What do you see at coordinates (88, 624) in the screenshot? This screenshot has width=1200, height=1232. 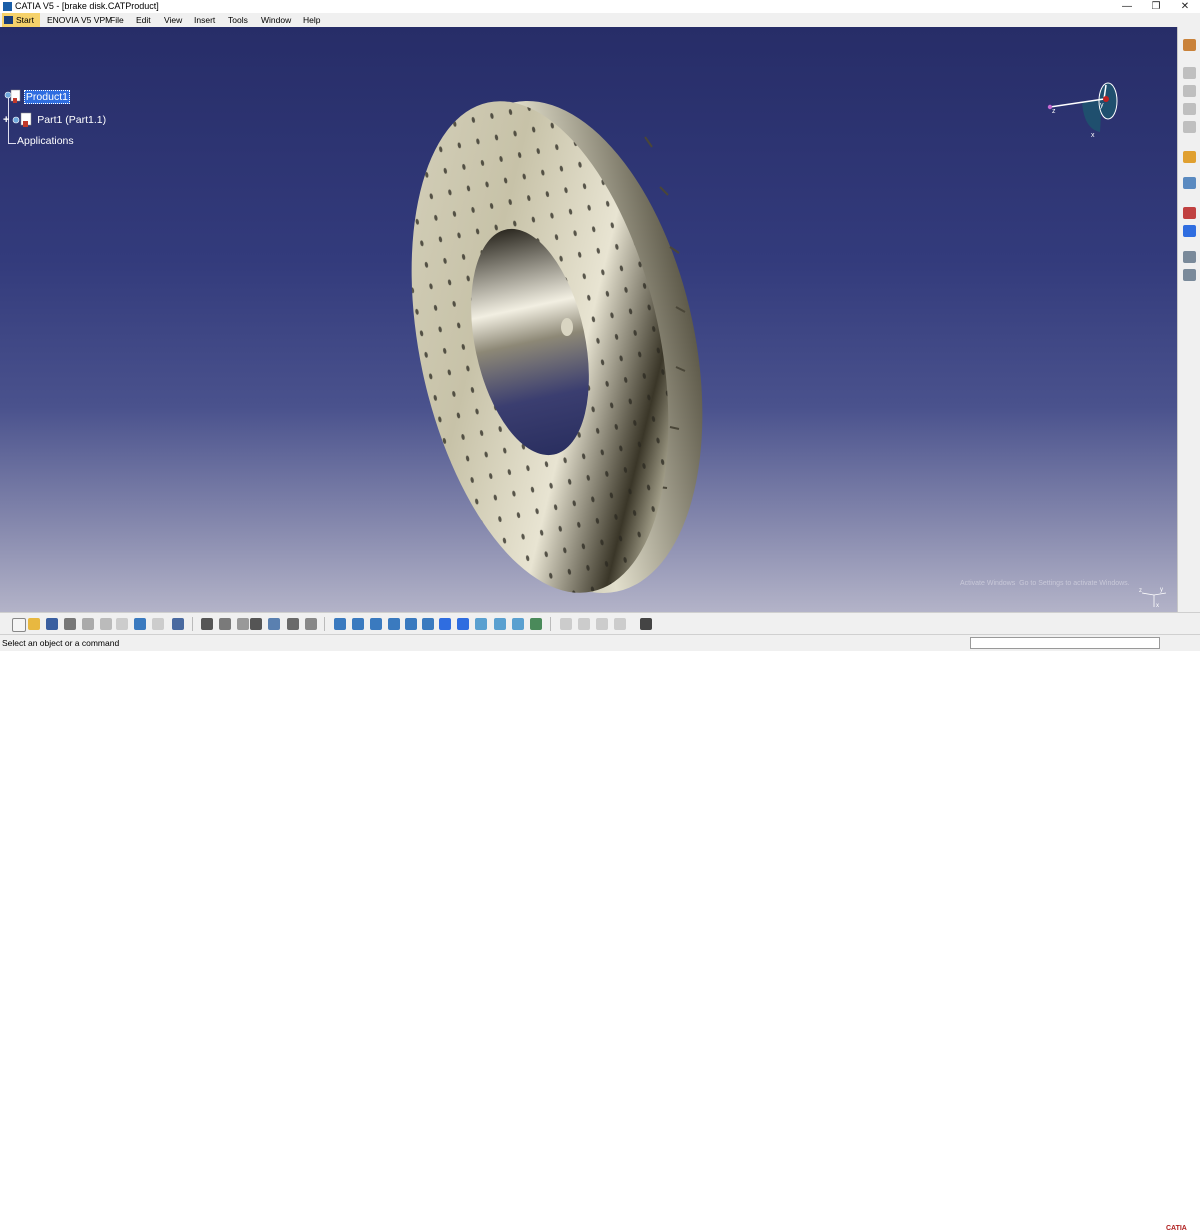 I see `cut-icon` at bounding box center [88, 624].